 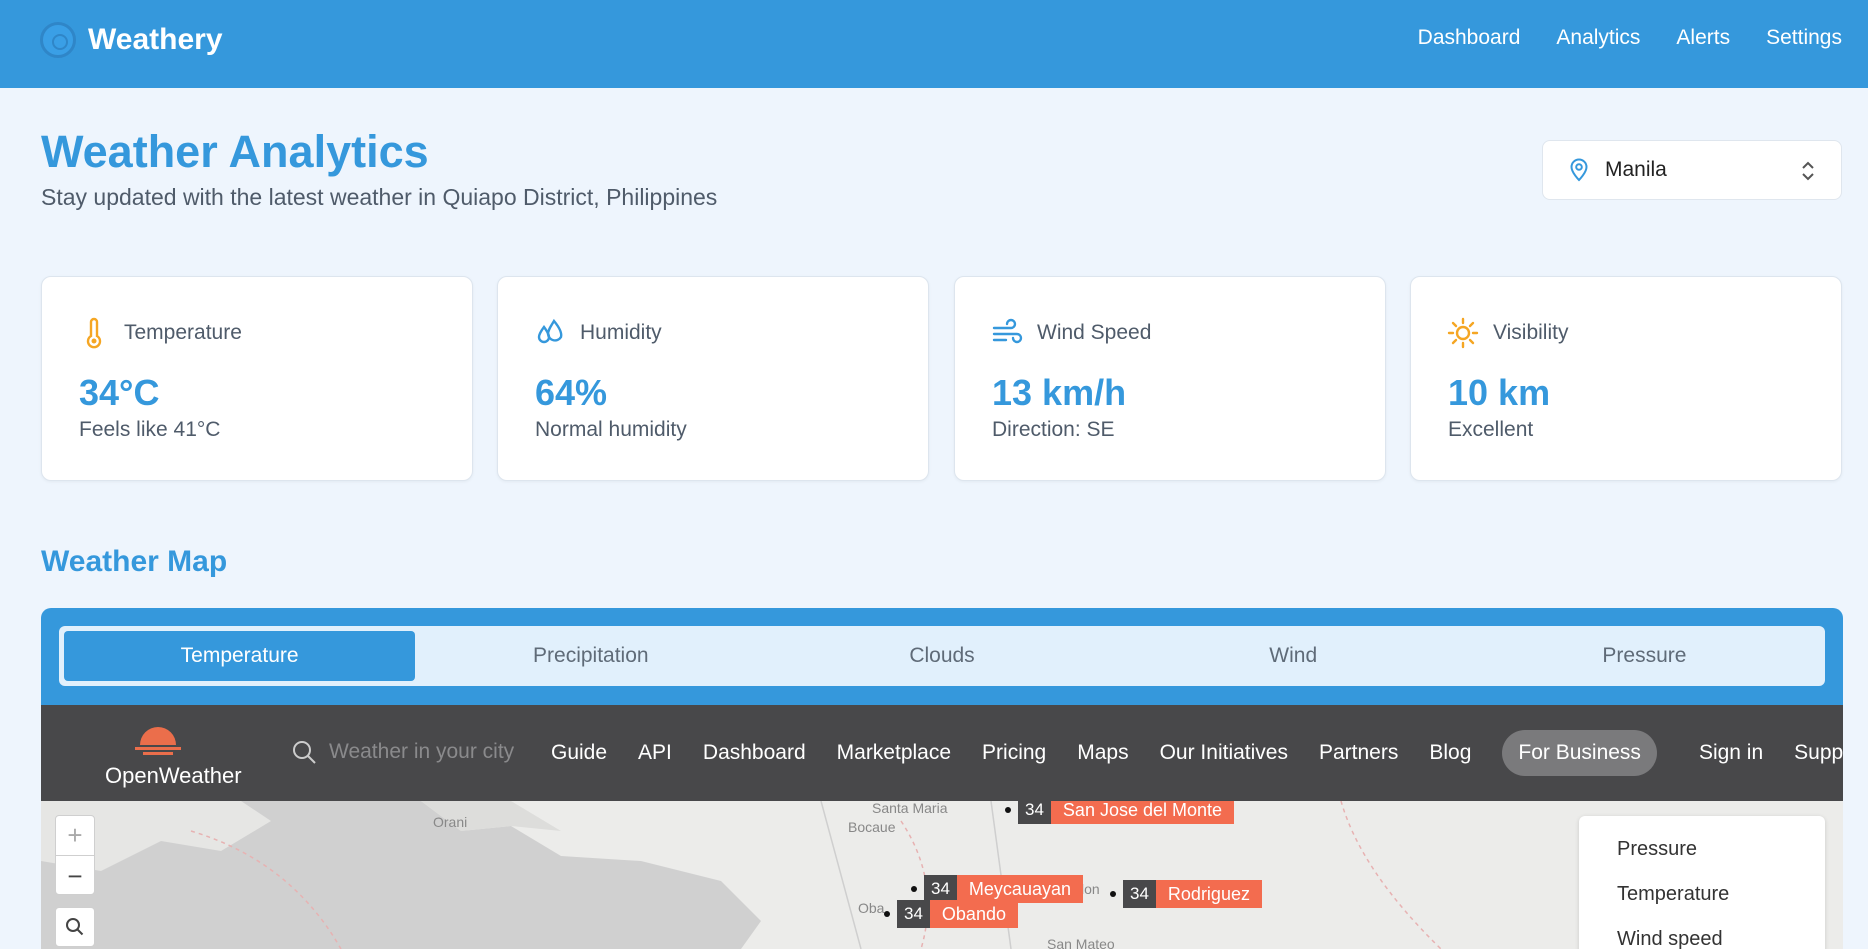 I want to click on logo-icon, so click(x=58, y=40).